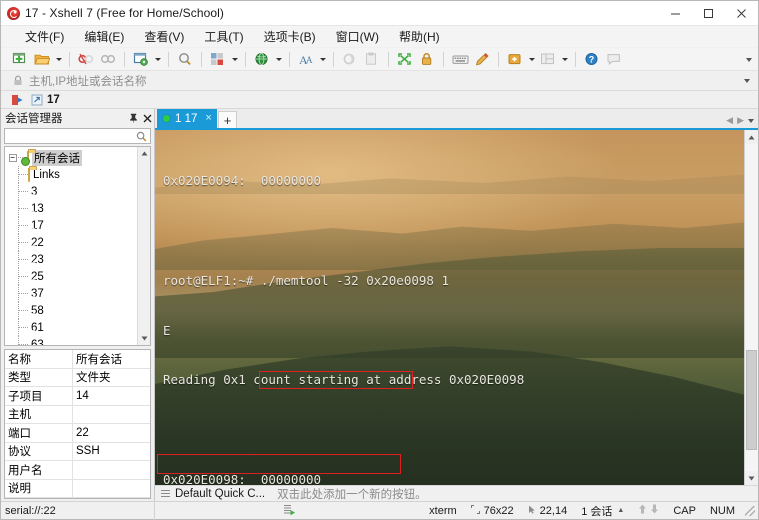  Describe the element at coordinates (133, 118) in the screenshot. I see `pin-icon` at that location.